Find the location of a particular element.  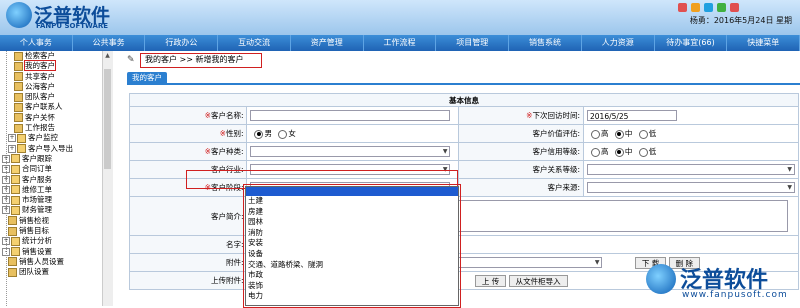

credit-low-radio is located at coordinates (643, 152).